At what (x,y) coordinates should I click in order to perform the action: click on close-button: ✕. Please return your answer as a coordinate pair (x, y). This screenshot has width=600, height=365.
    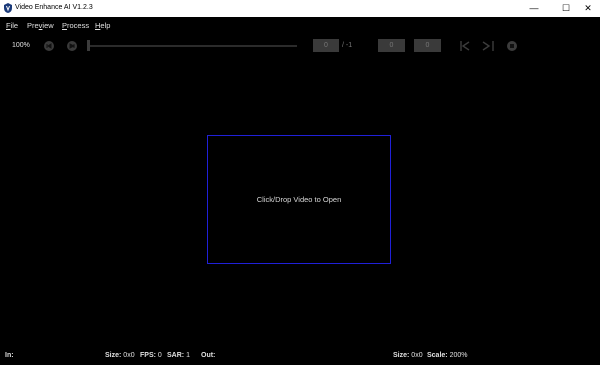
    Looking at the image, I should click on (588, 8).